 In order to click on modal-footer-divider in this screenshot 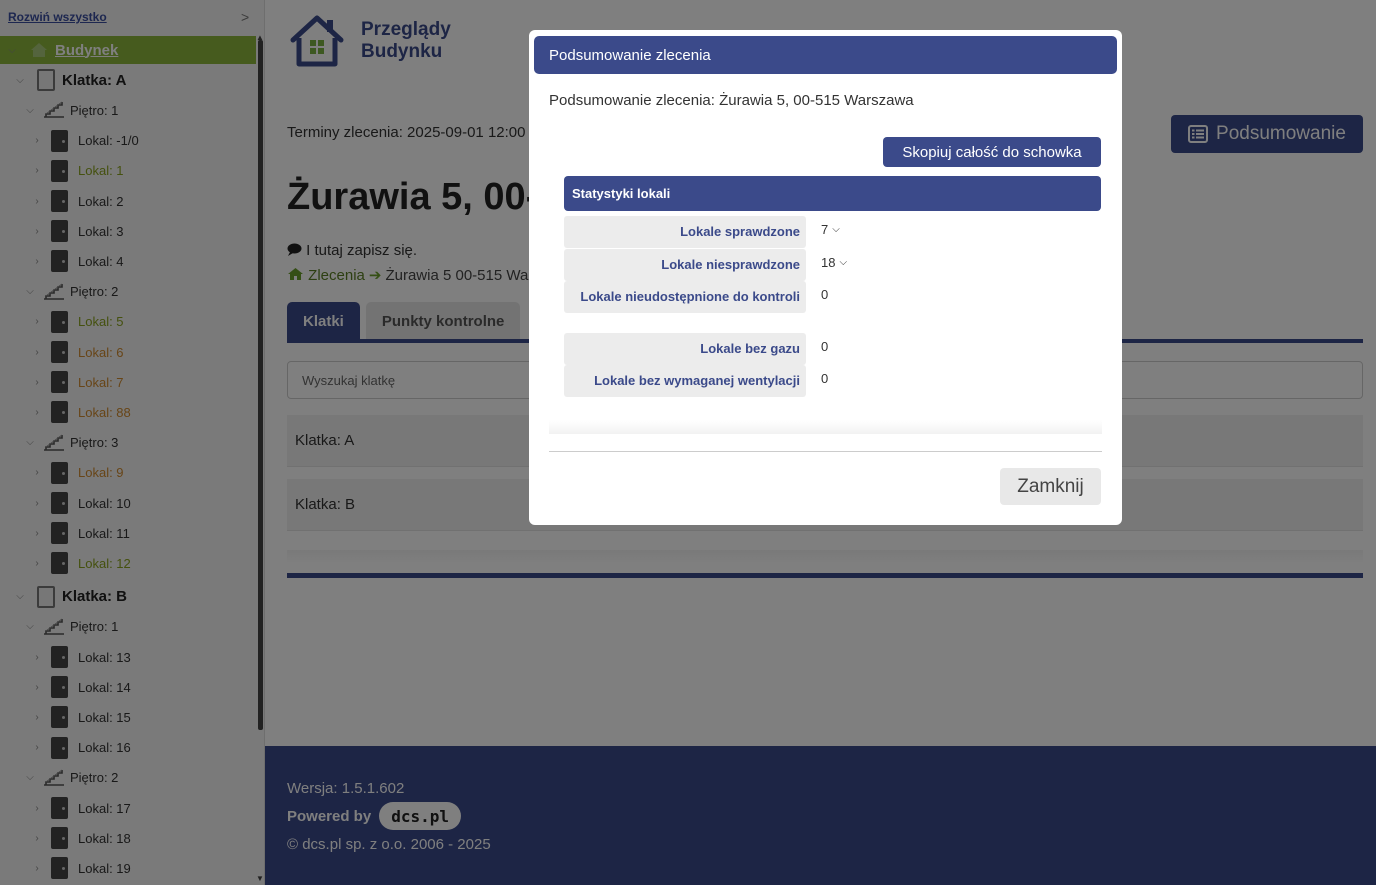, I will do `click(825, 451)`.